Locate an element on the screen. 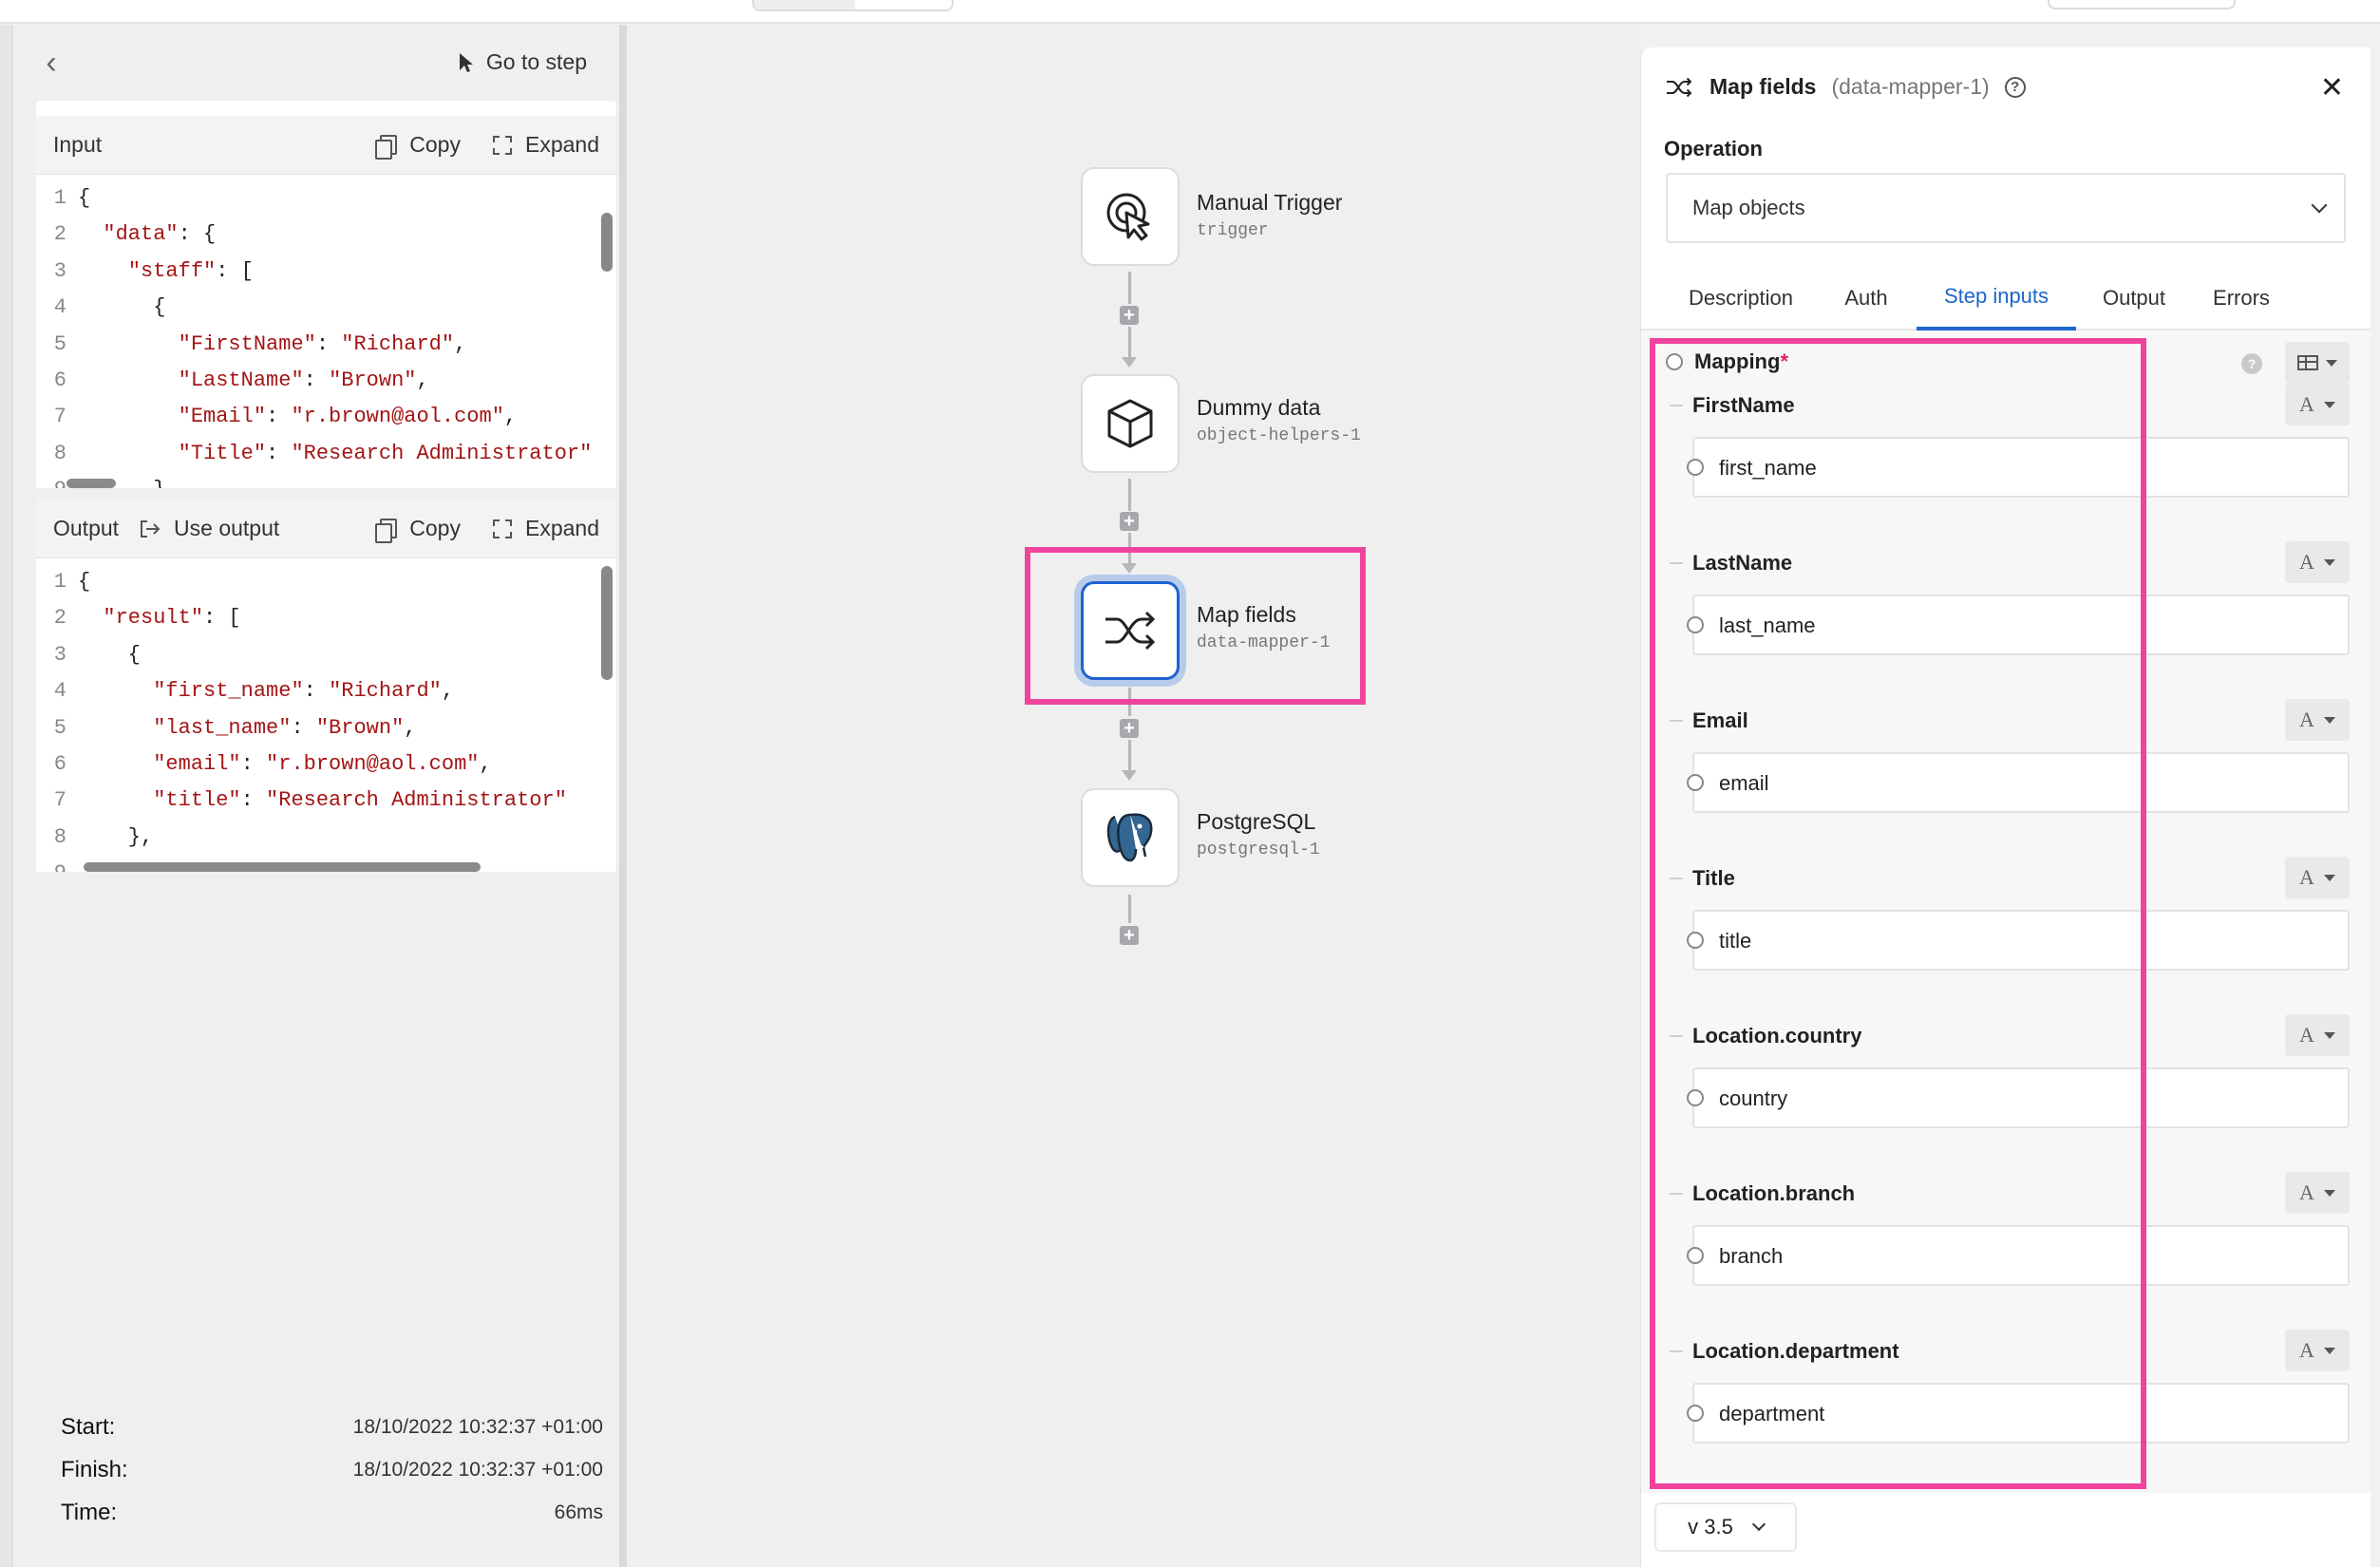 This screenshot has height=1567, width=2380. code-text: "Email": "r.brown@aol.com", is located at coordinates (348, 417).